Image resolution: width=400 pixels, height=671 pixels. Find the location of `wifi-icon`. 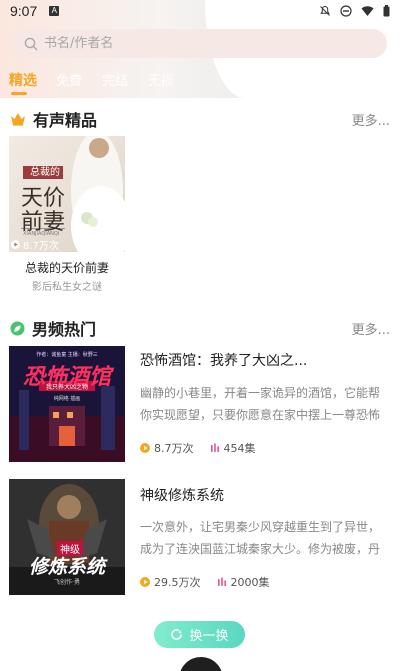

wifi-icon is located at coordinates (367, 11).